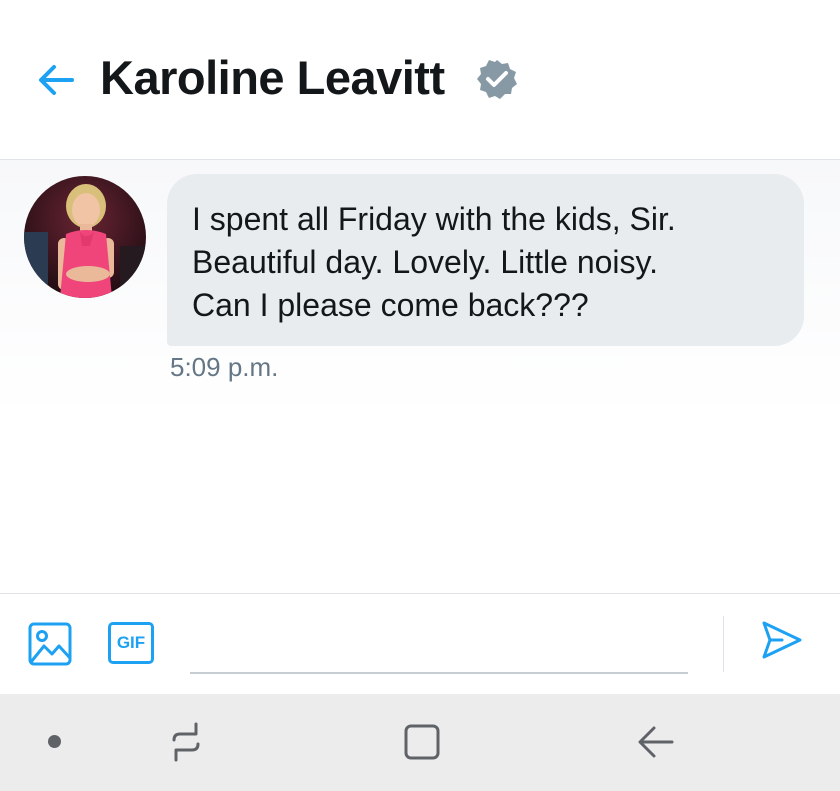 The height and width of the screenshot is (791, 840). What do you see at coordinates (723, 644) in the screenshot?
I see `composer-divider` at bounding box center [723, 644].